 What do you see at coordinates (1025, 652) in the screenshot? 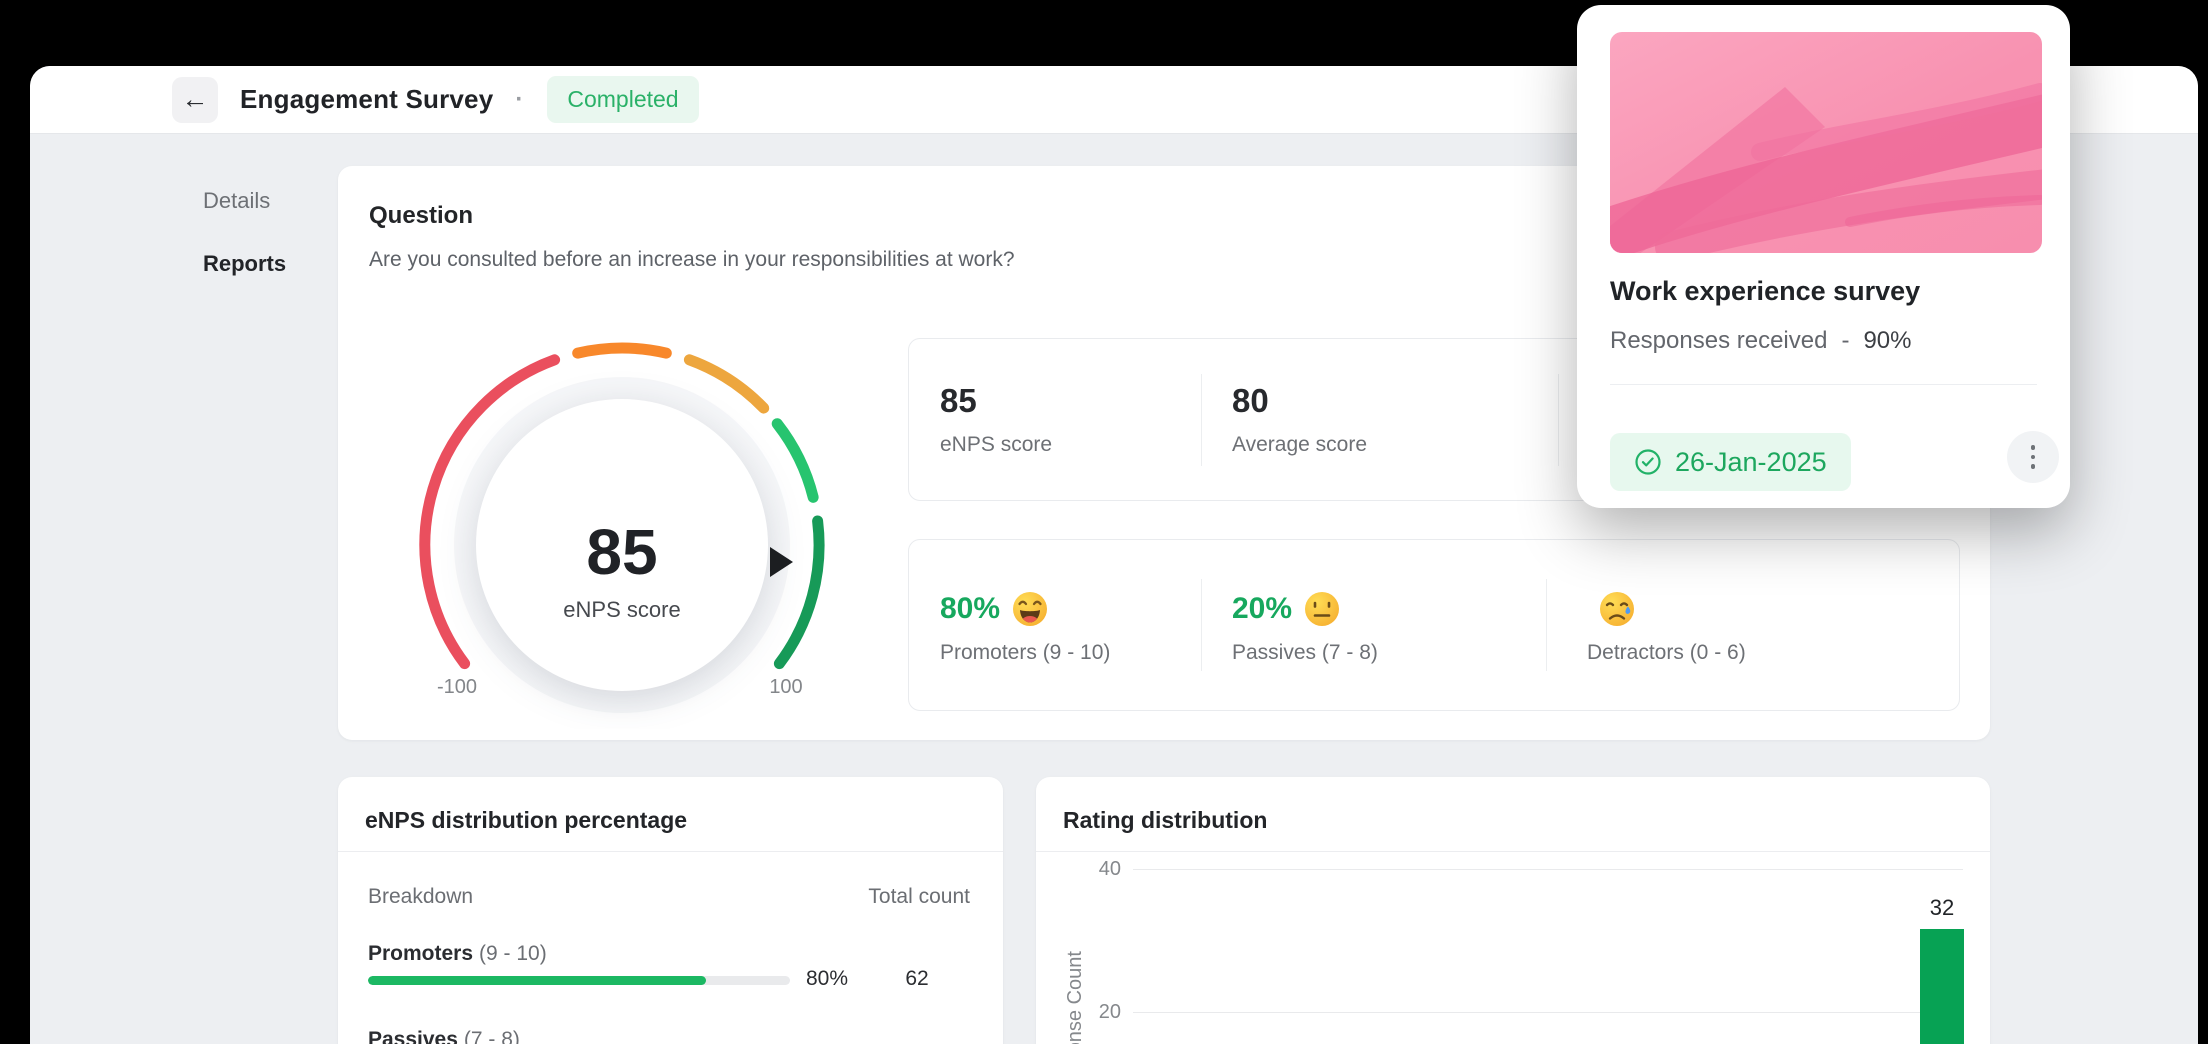
I see `promoters-label: Promoters (9 - 10)` at bounding box center [1025, 652].